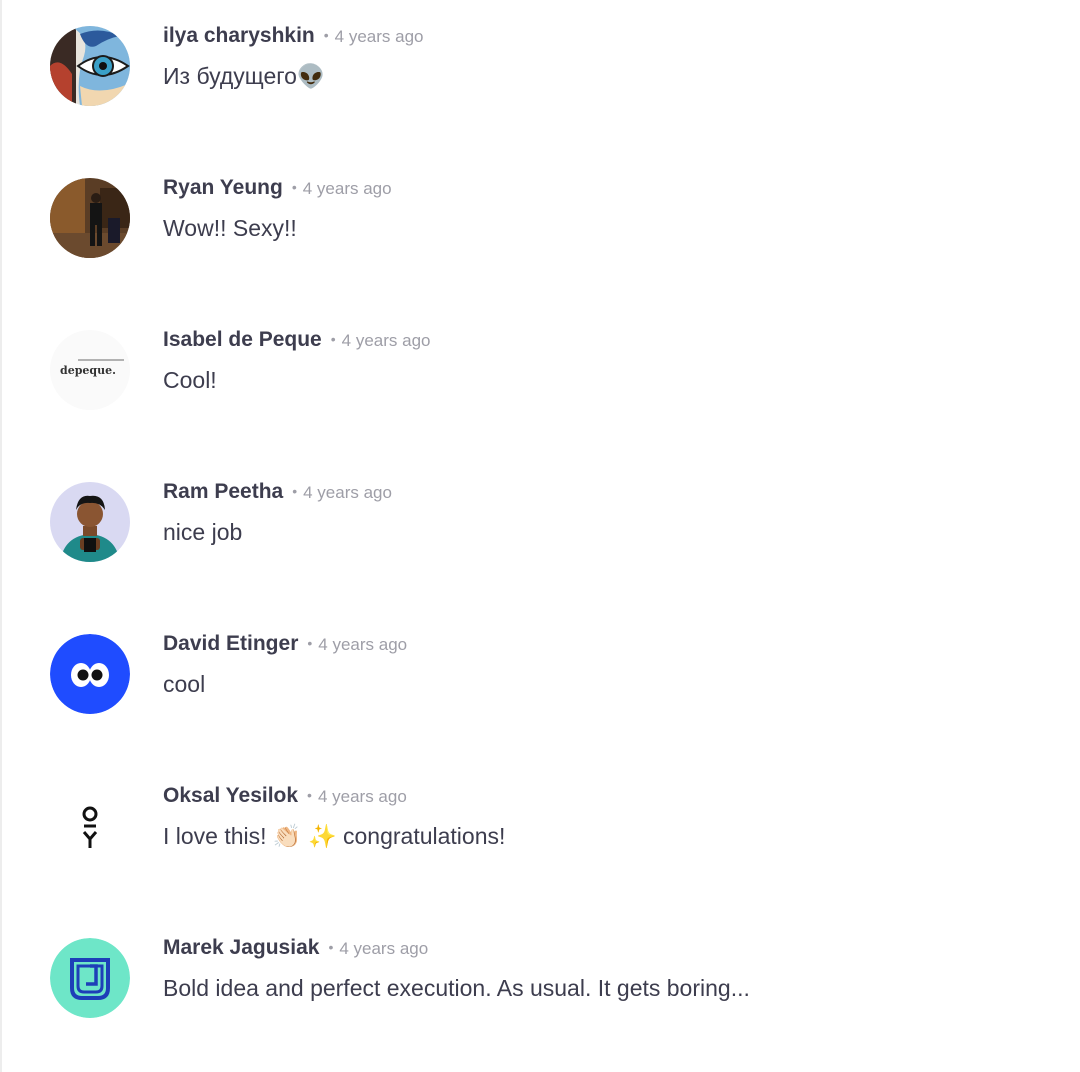 The image size is (1080, 1072). I want to click on comment-text: nice job, so click(203, 532).